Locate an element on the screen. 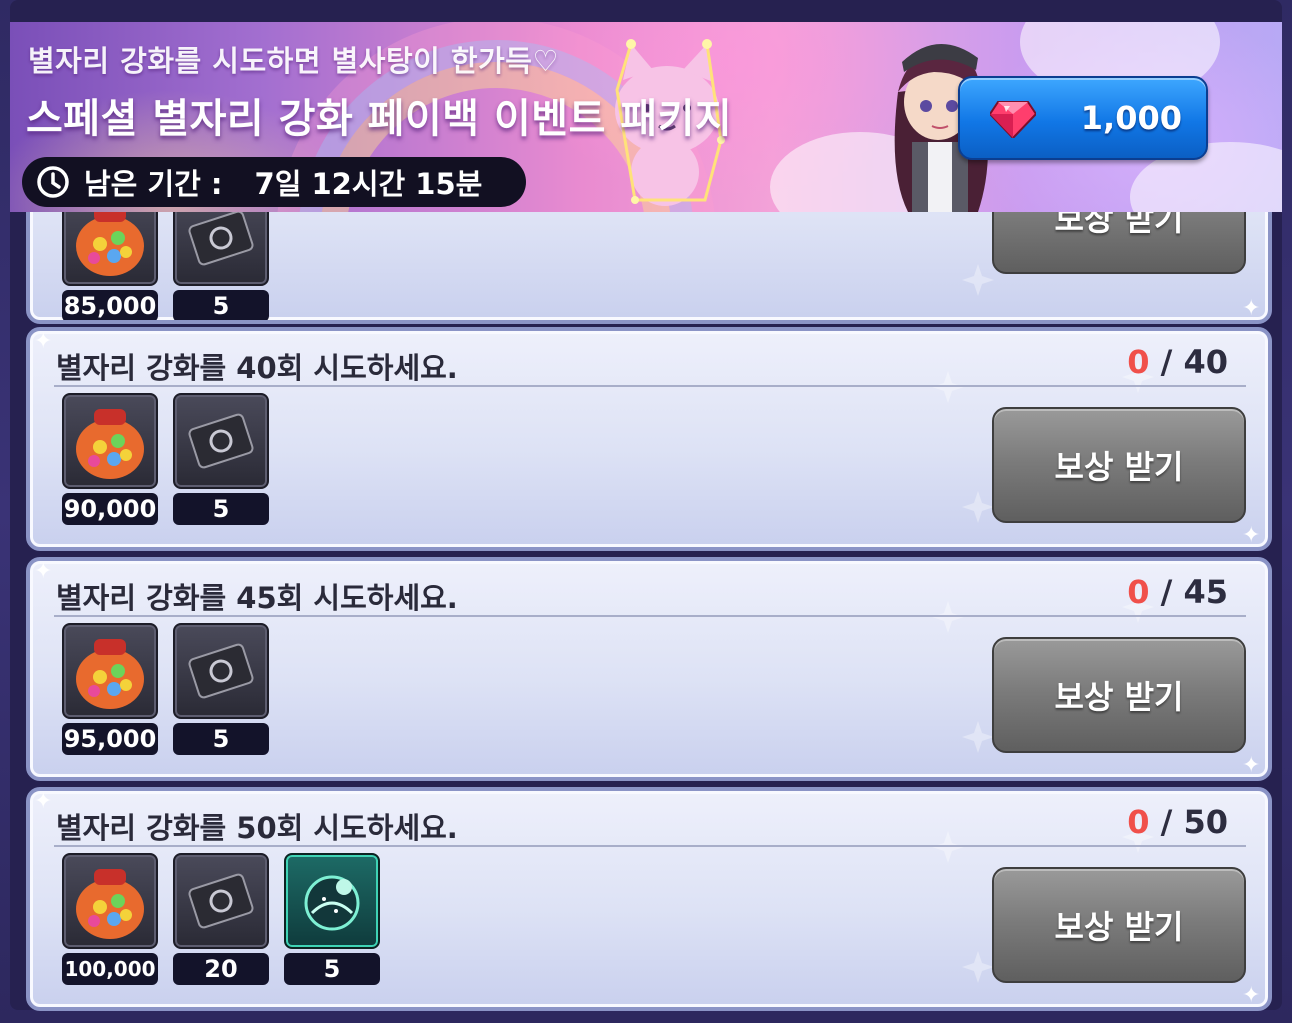 Image resolution: width=1292 pixels, height=1023 pixels. reward-item: 100,000 is located at coordinates (110, 919).